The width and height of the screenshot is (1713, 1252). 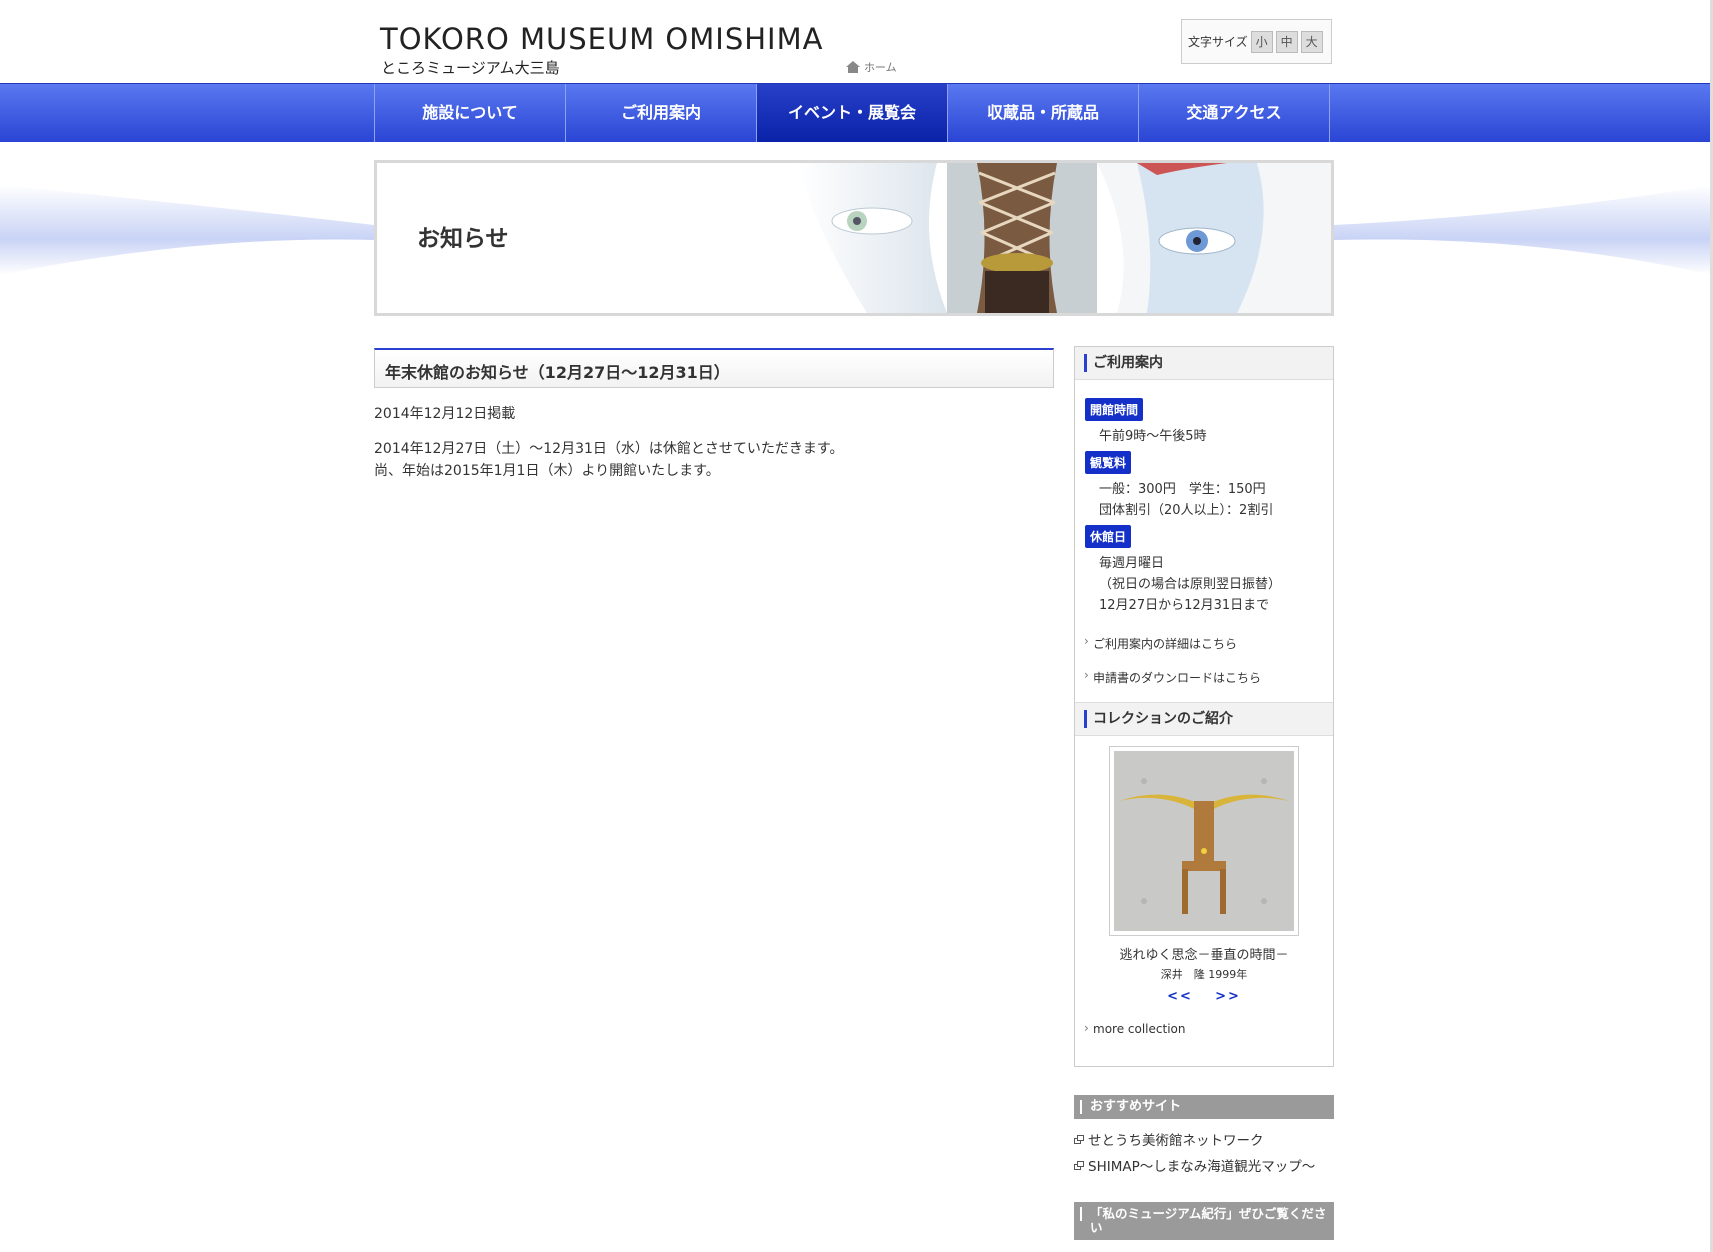 What do you see at coordinates (1186, 510) in the screenshot?
I see `fee-text: 団体割引（20人以上）：2割引` at bounding box center [1186, 510].